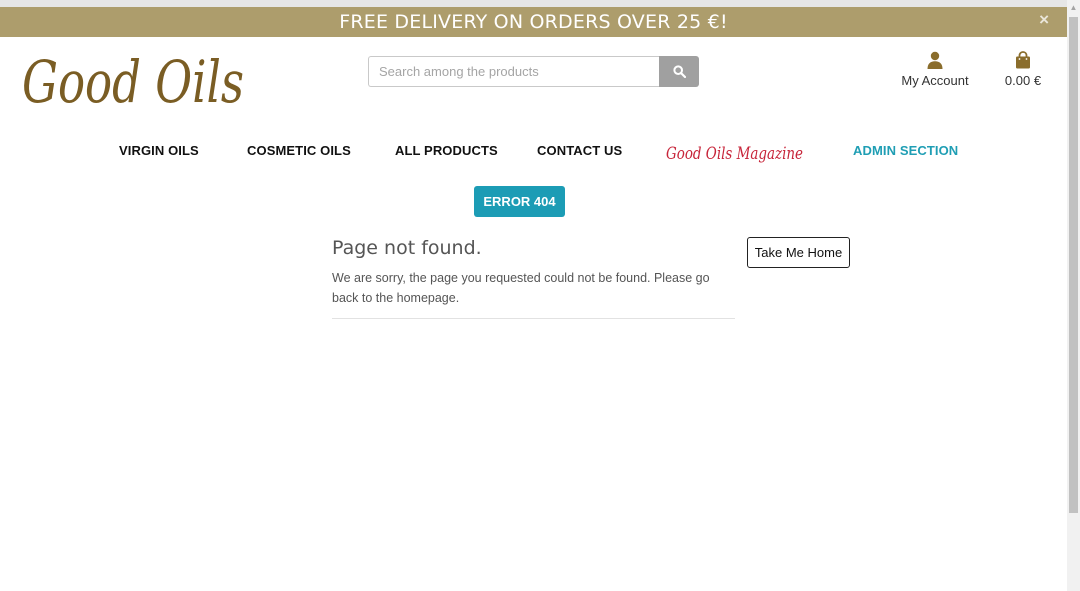 The height and width of the screenshot is (591, 1080). I want to click on site-logo: Good Oils, so click(140, 80).